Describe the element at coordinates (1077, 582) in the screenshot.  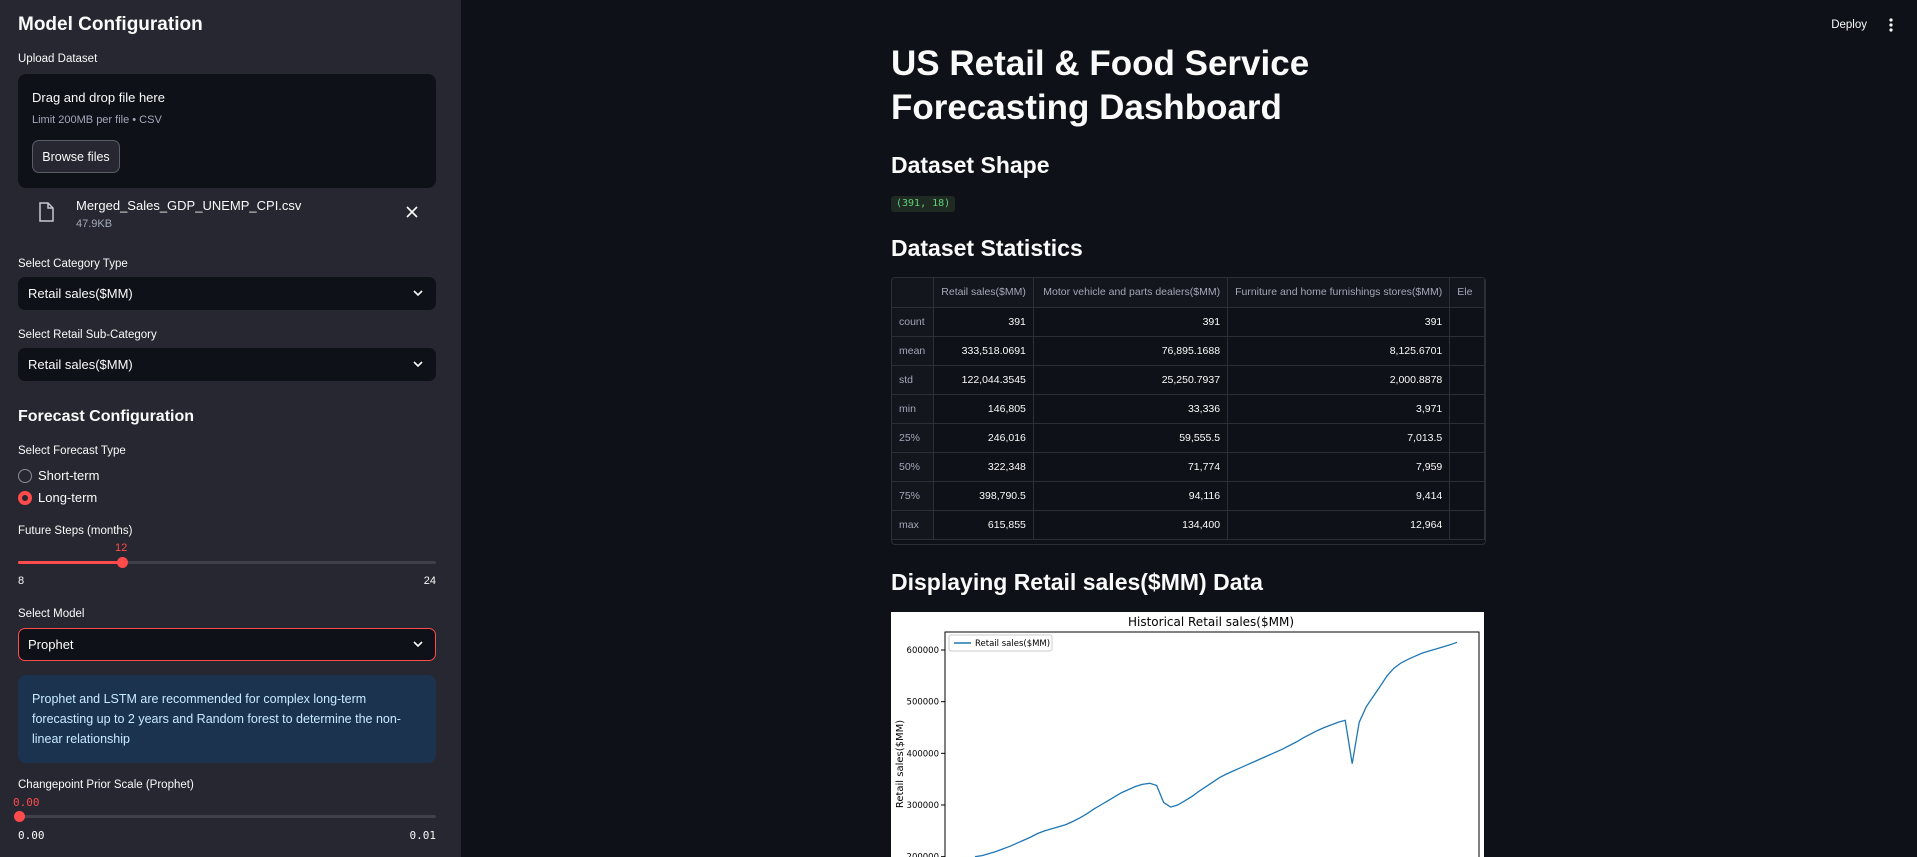
I see `display-heading: Displaying Retail sales($MM) Data` at that location.